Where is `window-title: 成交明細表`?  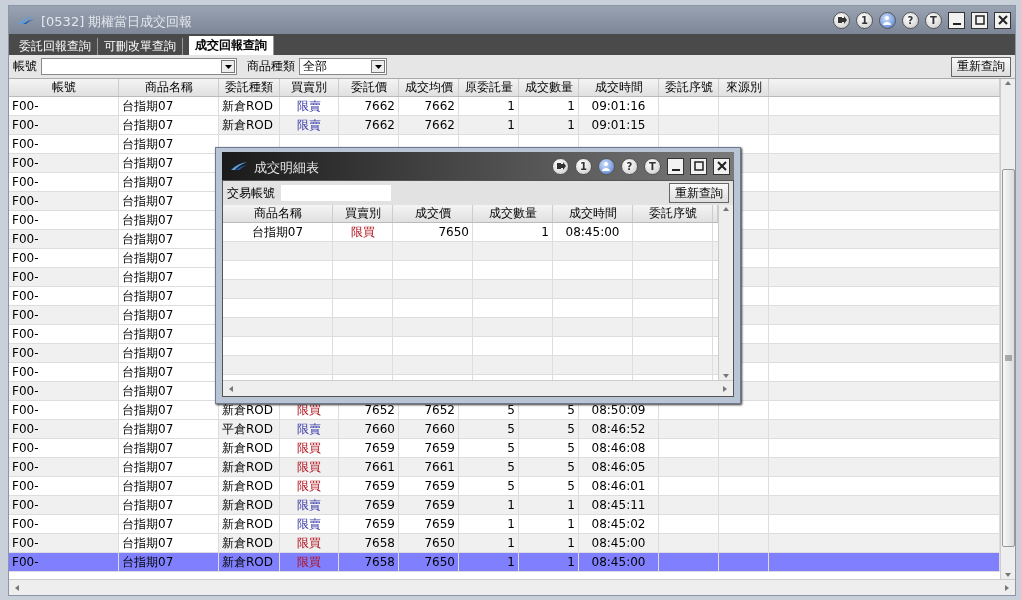
window-title: 成交明細表 is located at coordinates (287, 168).